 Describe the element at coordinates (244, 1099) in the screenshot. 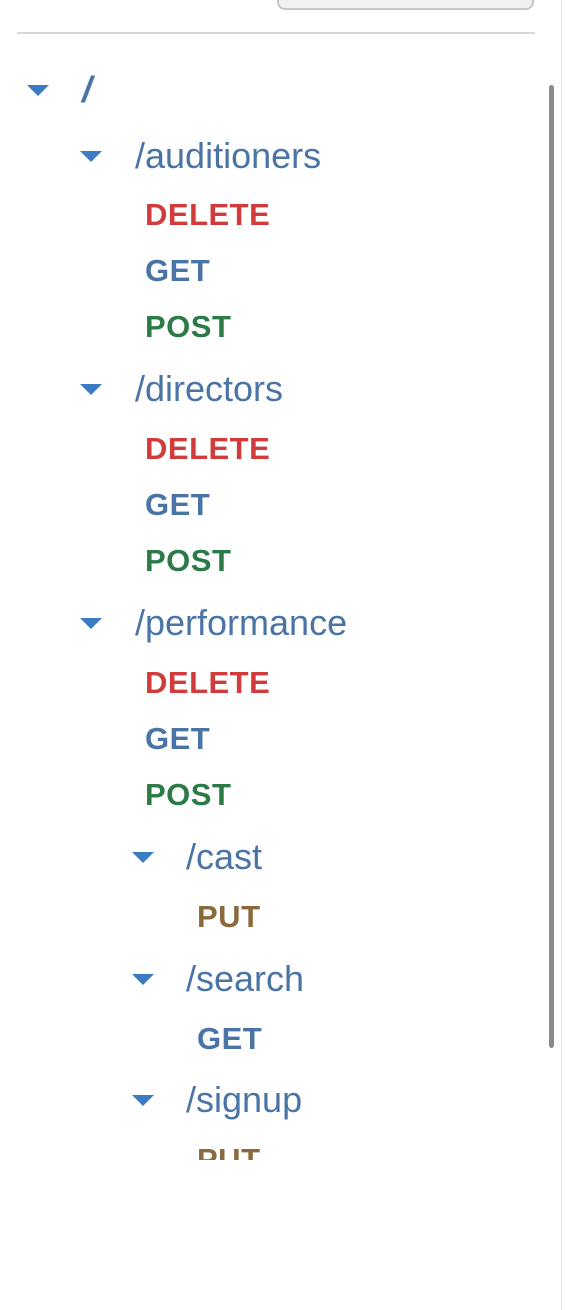

I see `resource-path-label: /signup` at that location.